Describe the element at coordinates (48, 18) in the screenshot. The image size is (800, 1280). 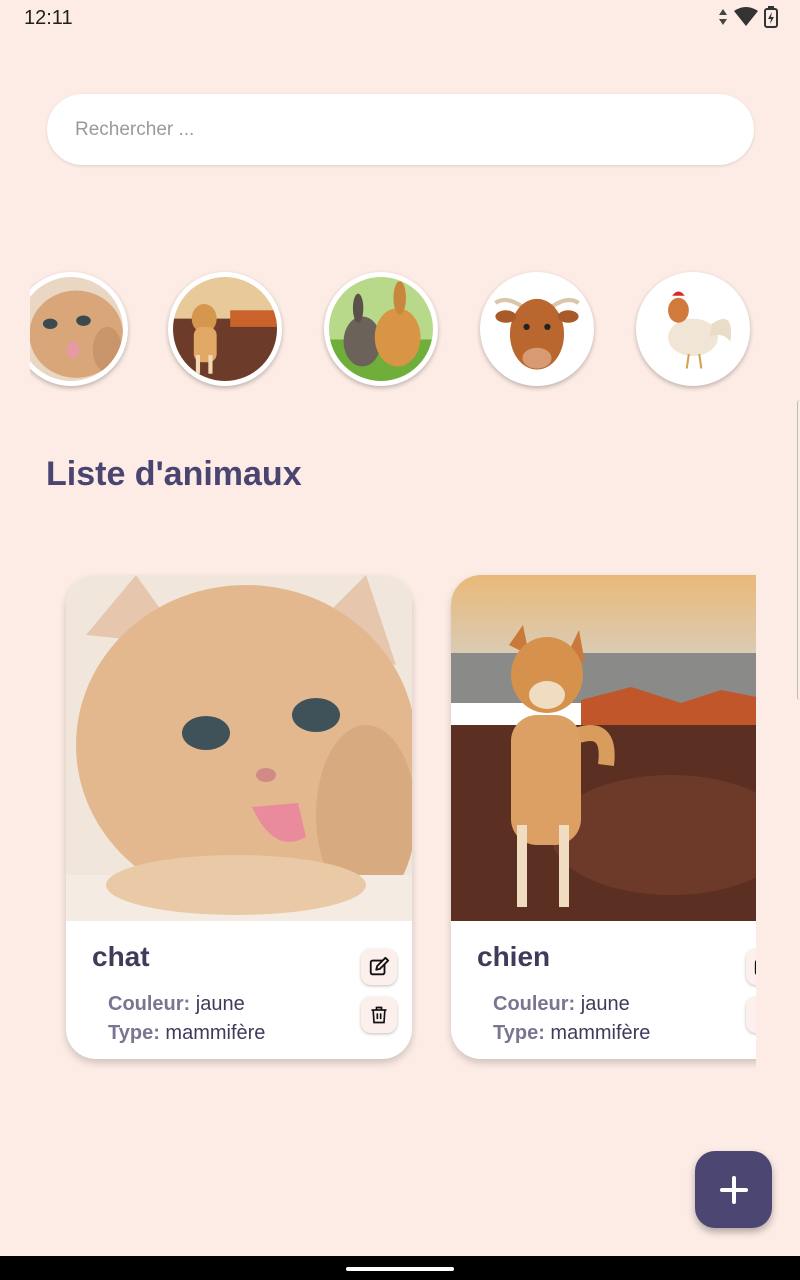
I see `status-time: 12:11` at that location.